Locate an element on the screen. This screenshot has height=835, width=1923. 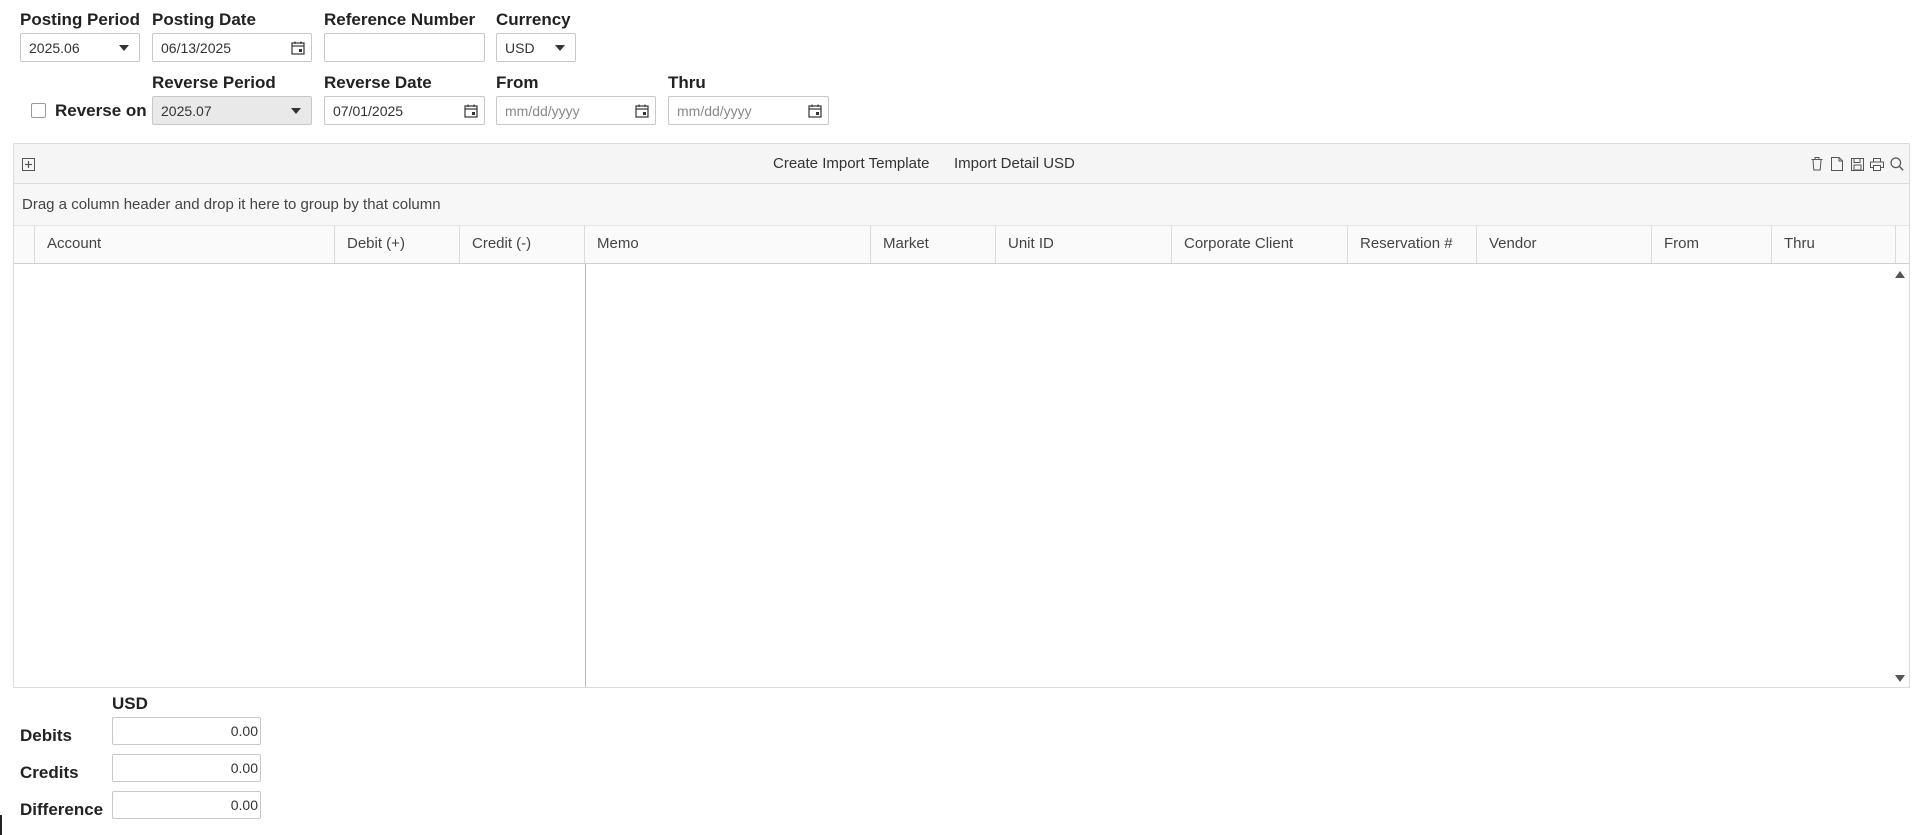
reverse-period-select: 2025.07 is located at coordinates (232, 110).